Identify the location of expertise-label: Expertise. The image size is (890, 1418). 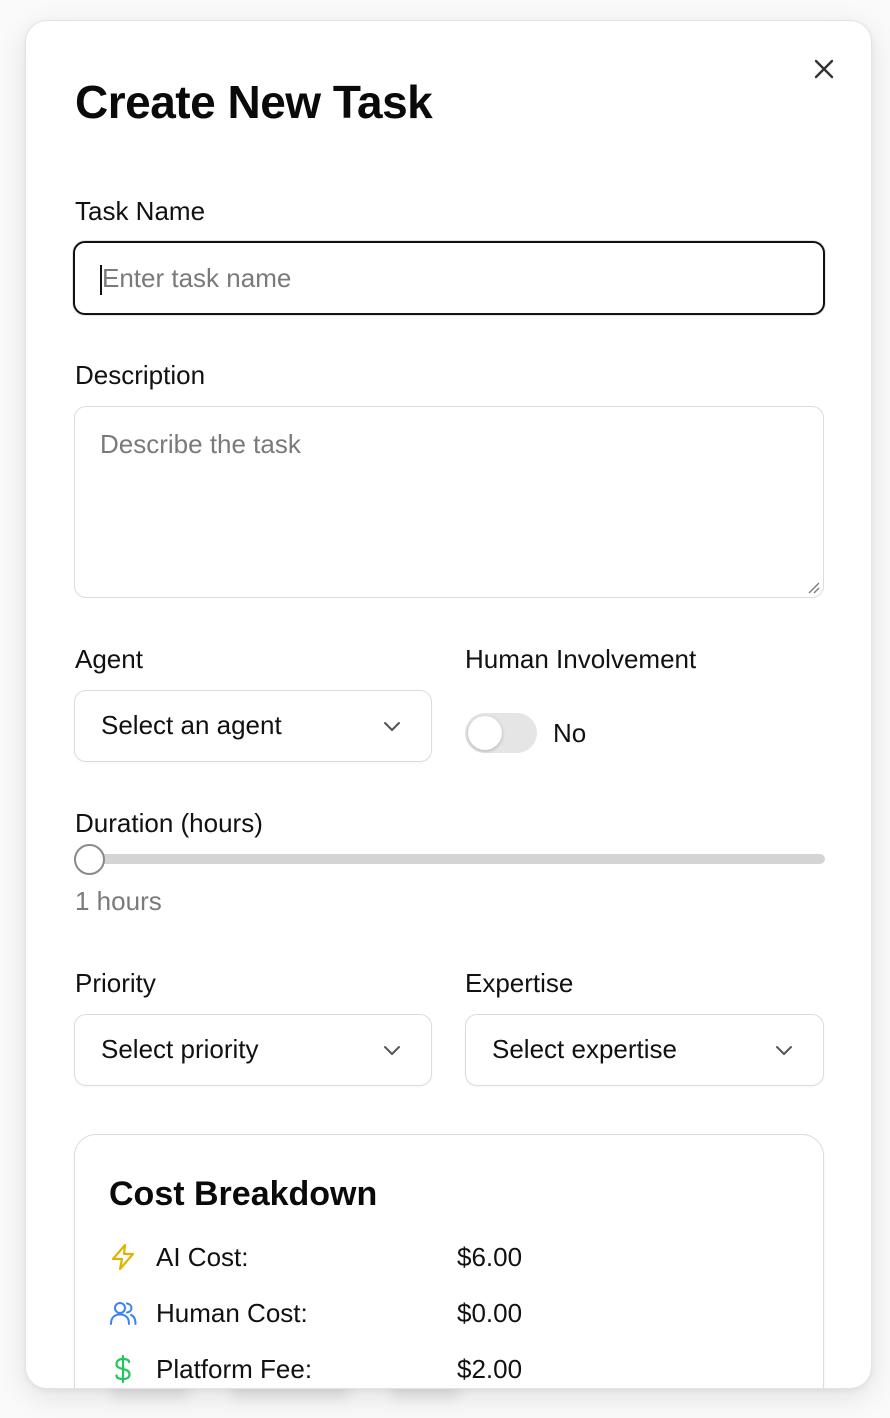
(519, 983).